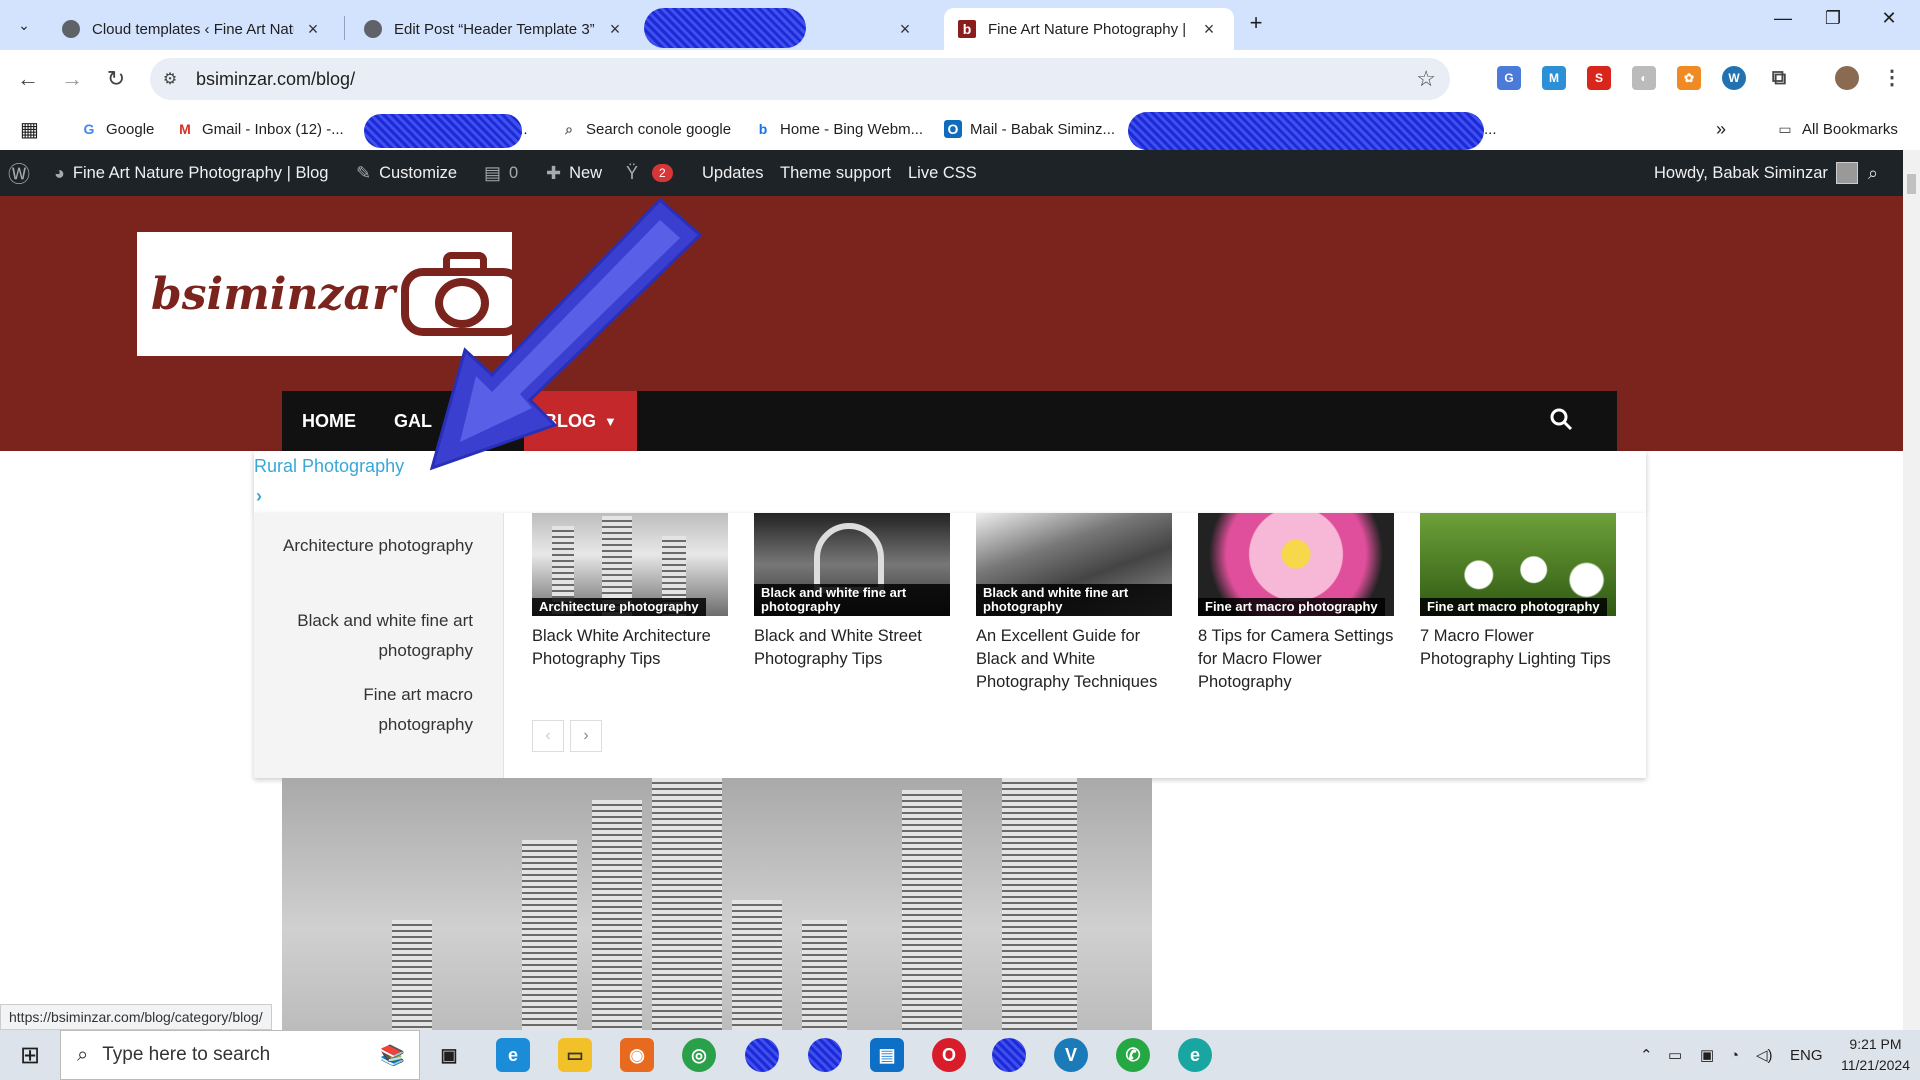  Describe the element at coordinates (717, 904) in the screenshot. I see `featured-post-image` at that location.